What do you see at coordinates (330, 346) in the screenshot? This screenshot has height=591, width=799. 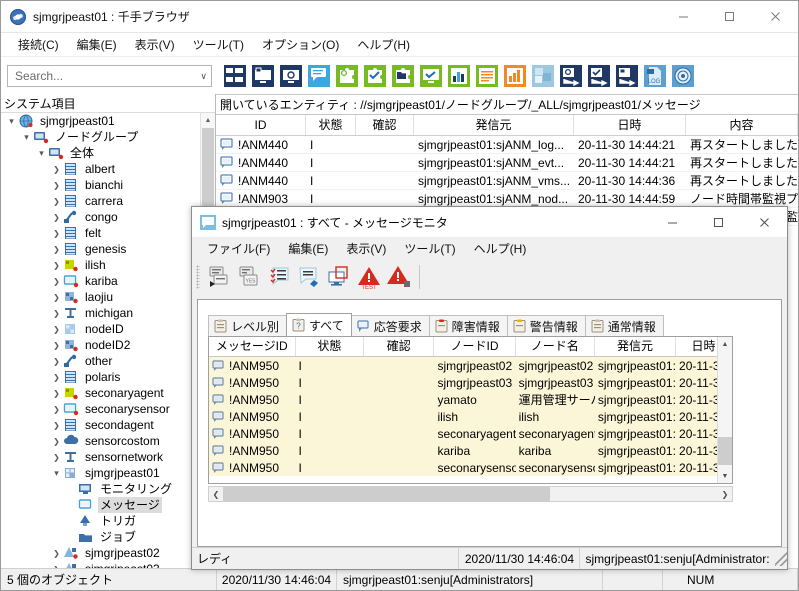 I see `message-col-header: 状態` at bounding box center [330, 346].